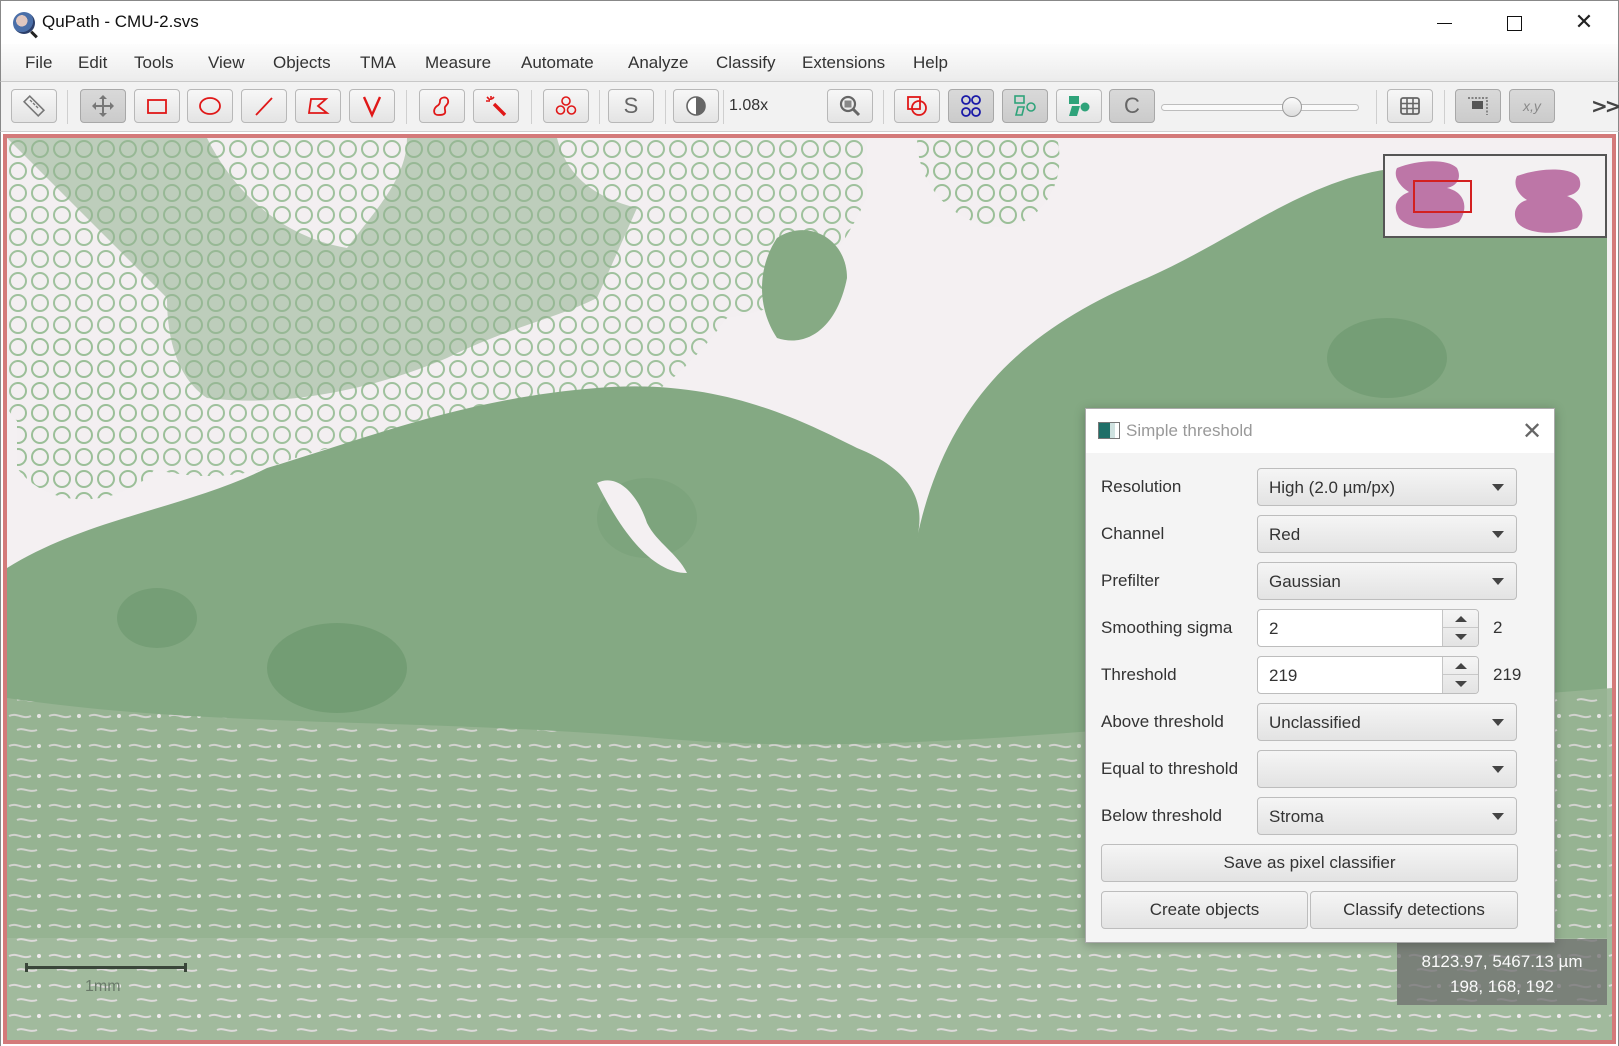  I want to click on ellipse-tool-button, so click(210, 106).